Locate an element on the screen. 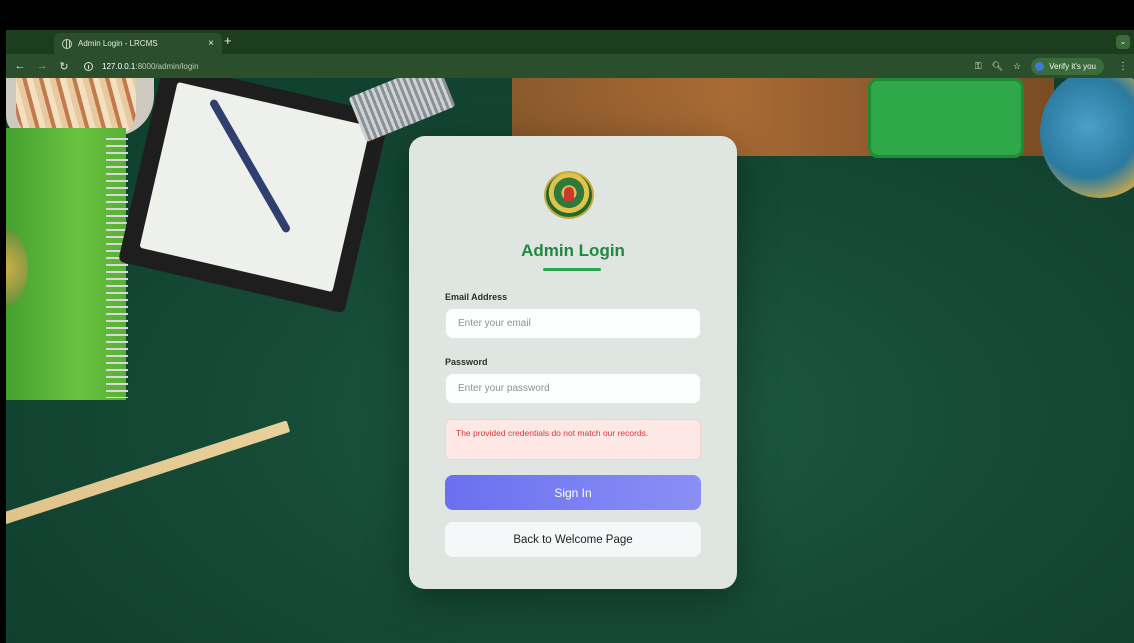  back-to-welcome-button: Back to Welcome Page is located at coordinates (573, 539).